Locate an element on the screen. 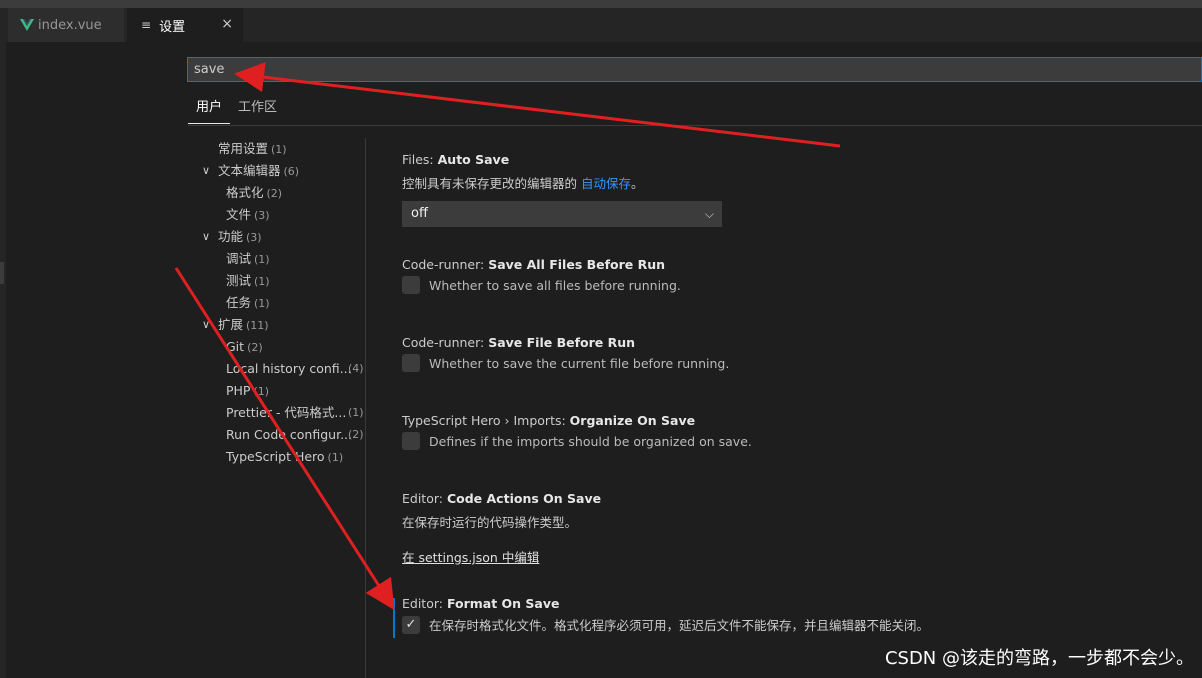 The width and height of the screenshot is (1202, 678). toc-item: 文件 (3) is located at coordinates (248, 215).